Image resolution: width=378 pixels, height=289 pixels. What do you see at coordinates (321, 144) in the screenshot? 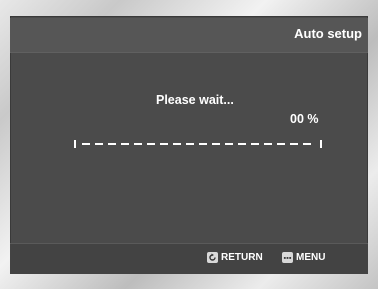
I see `progress-end-cap` at bounding box center [321, 144].